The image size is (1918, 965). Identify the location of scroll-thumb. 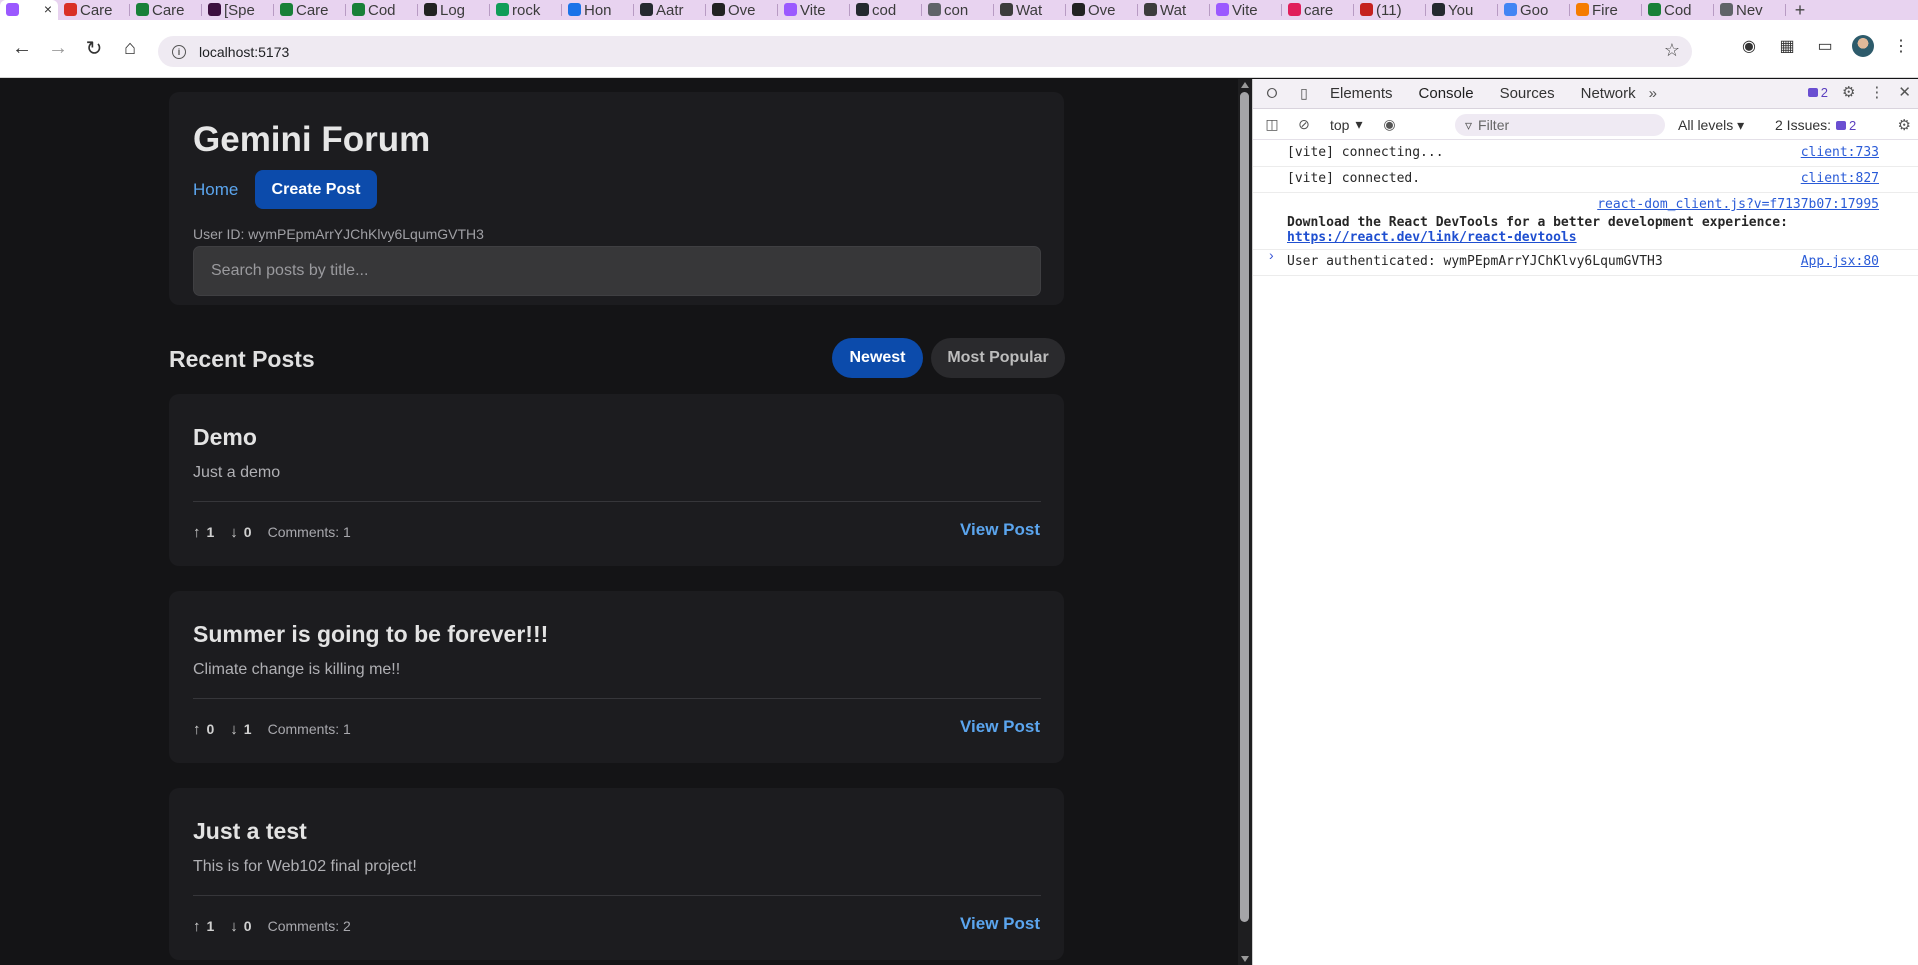
(1244, 507).